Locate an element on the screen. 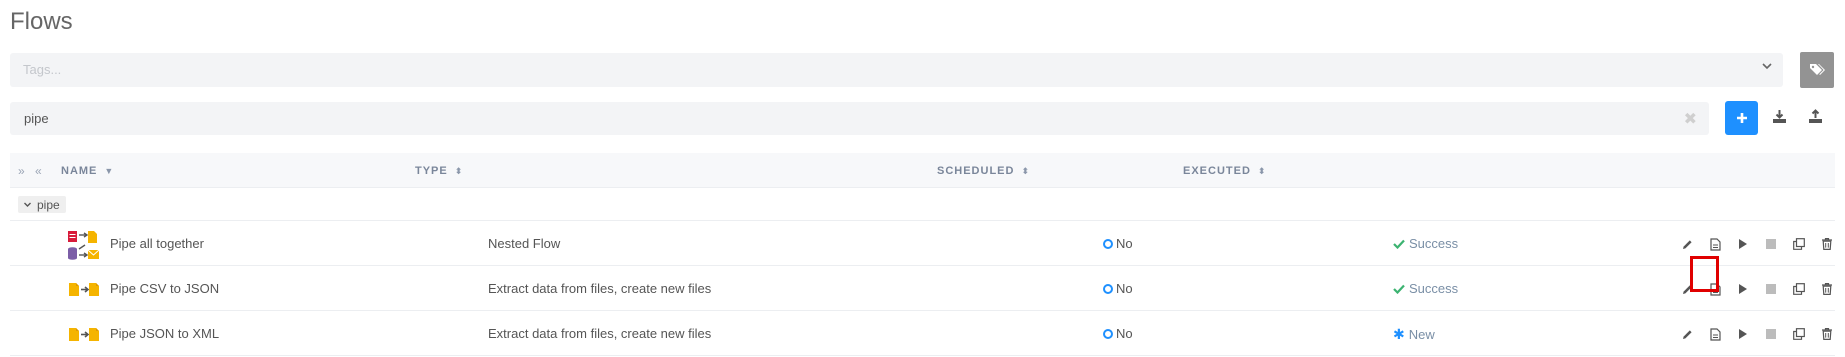 The image size is (1845, 357). nested-flow-icon is located at coordinates (84, 245).